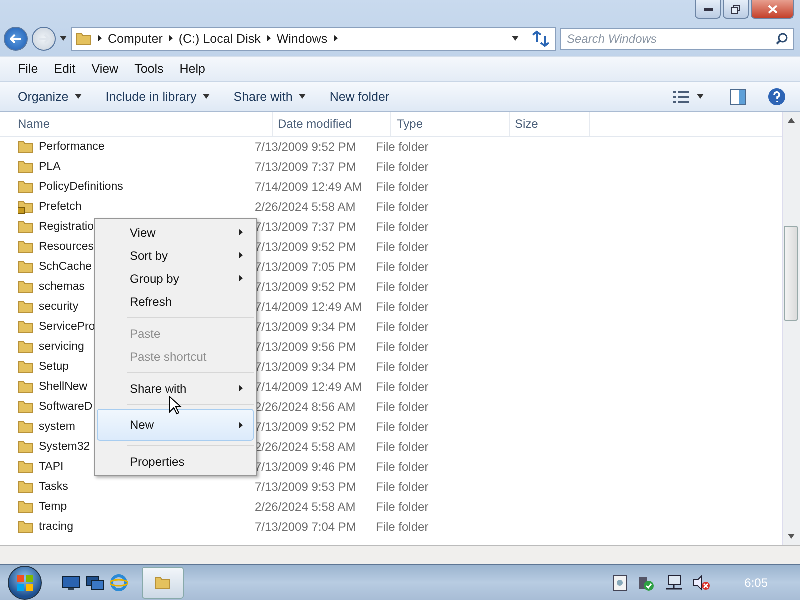 The image size is (800, 600). What do you see at coordinates (28, 69) in the screenshot?
I see `menu-item: File` at bounding box center [28, 69].